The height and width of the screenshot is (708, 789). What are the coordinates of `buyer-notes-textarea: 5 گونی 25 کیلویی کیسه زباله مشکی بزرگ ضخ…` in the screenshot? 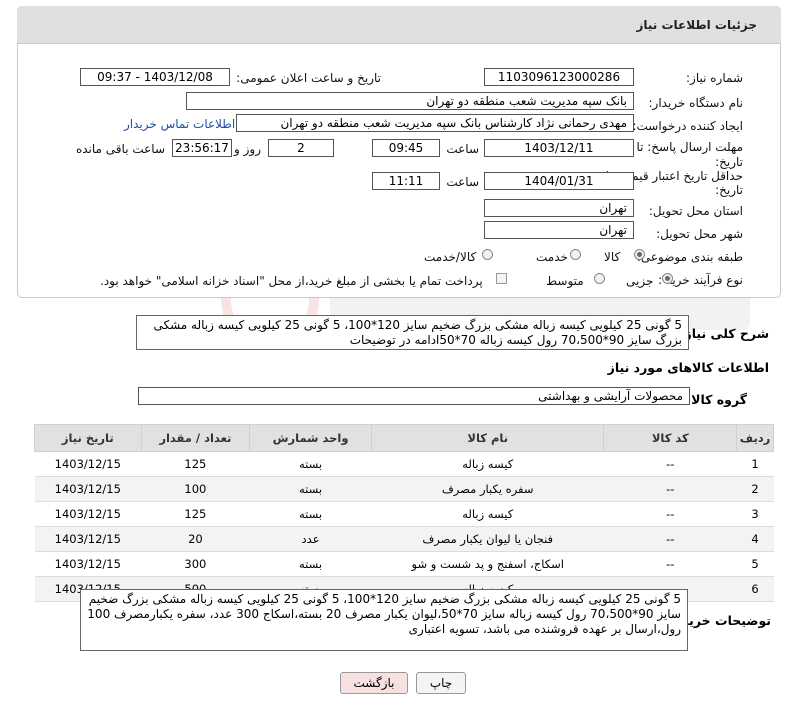 It's located at (384, 620).